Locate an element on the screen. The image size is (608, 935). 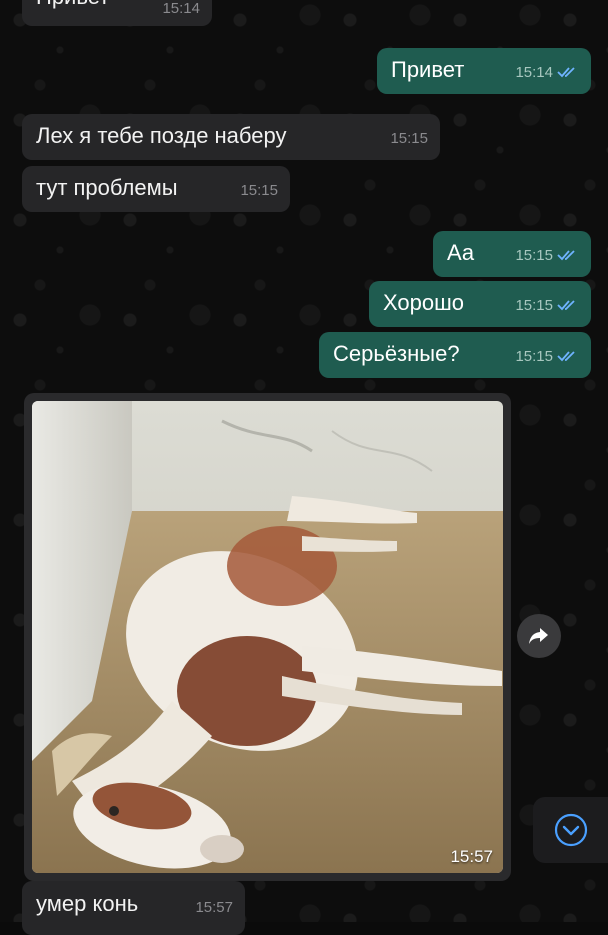
message-bubble-incoming: Лех я тебе позде наберу 15:15 is located at coordinates (231, 137).